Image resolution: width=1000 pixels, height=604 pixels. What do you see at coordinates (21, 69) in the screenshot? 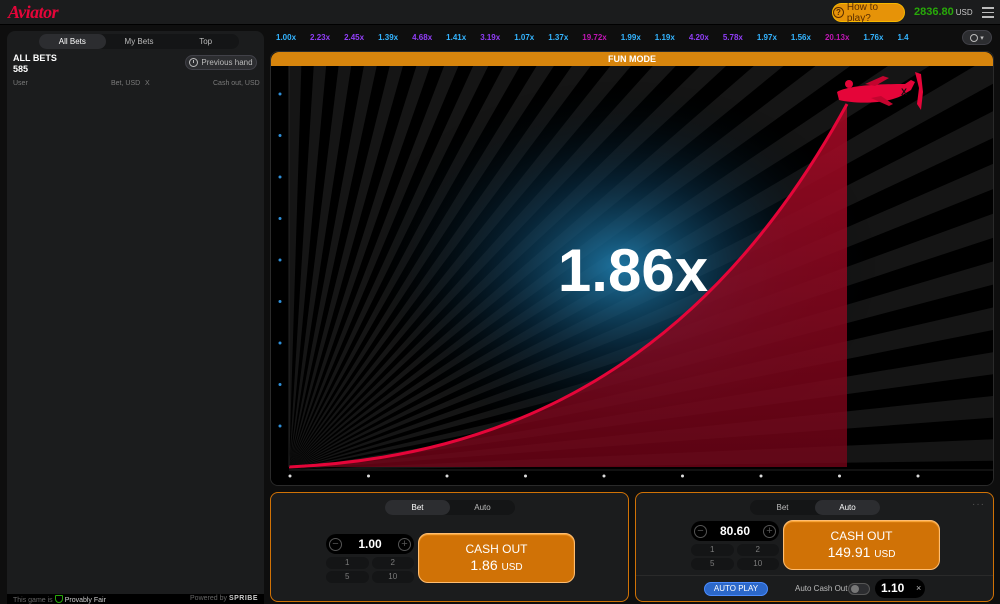
I see `all-bets-count: 585` at bounding box center [21, 69].